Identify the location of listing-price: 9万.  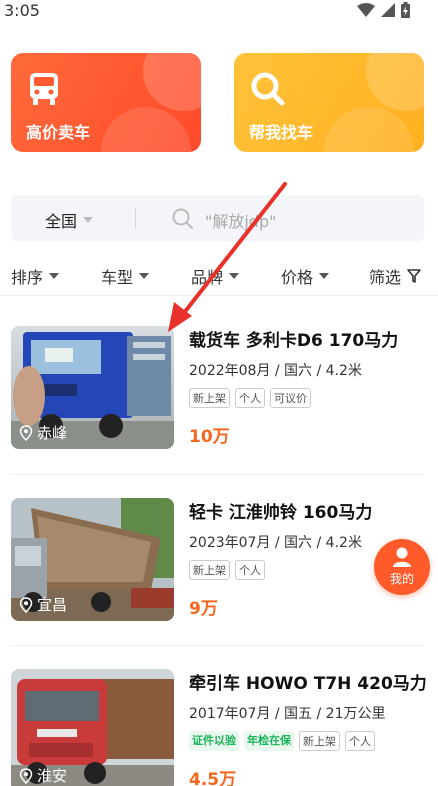
(203, 609).